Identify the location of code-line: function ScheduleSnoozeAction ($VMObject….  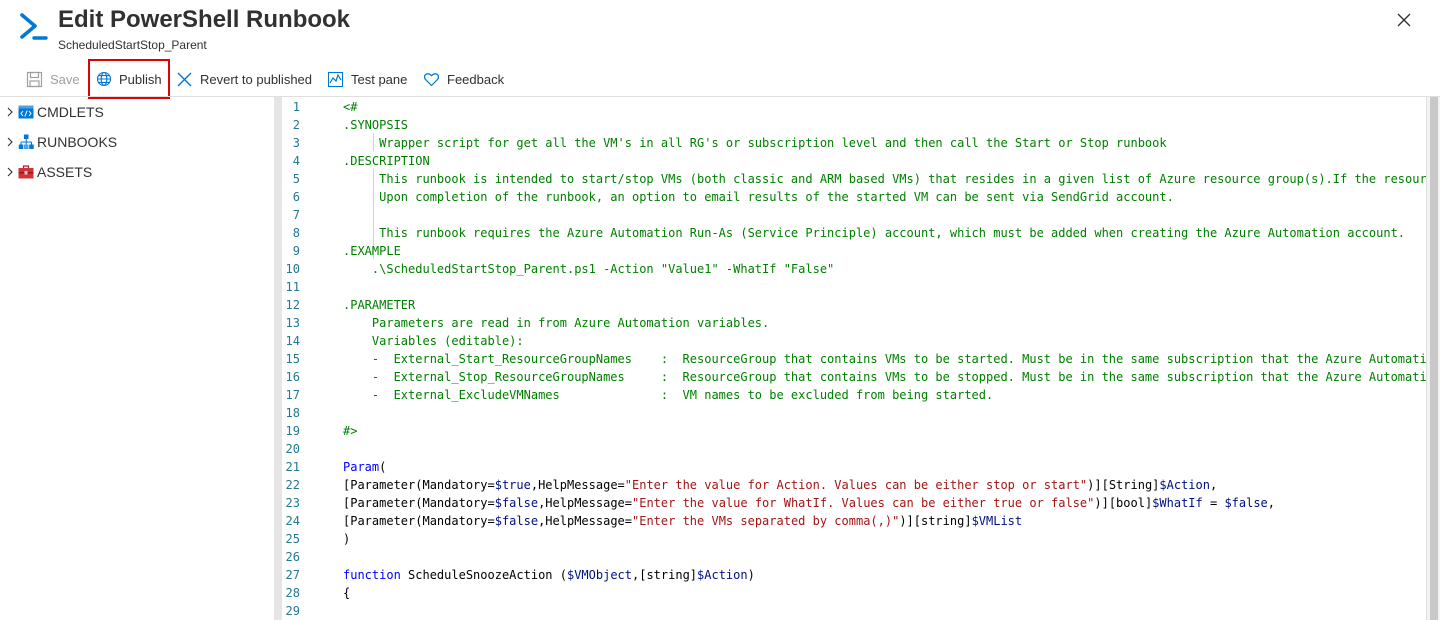
(549, 575).